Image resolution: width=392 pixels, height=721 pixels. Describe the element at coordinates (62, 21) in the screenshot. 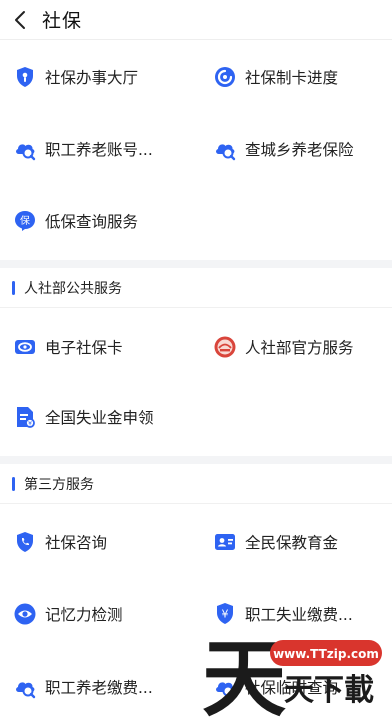

I see `page-title: 社保` at that location.